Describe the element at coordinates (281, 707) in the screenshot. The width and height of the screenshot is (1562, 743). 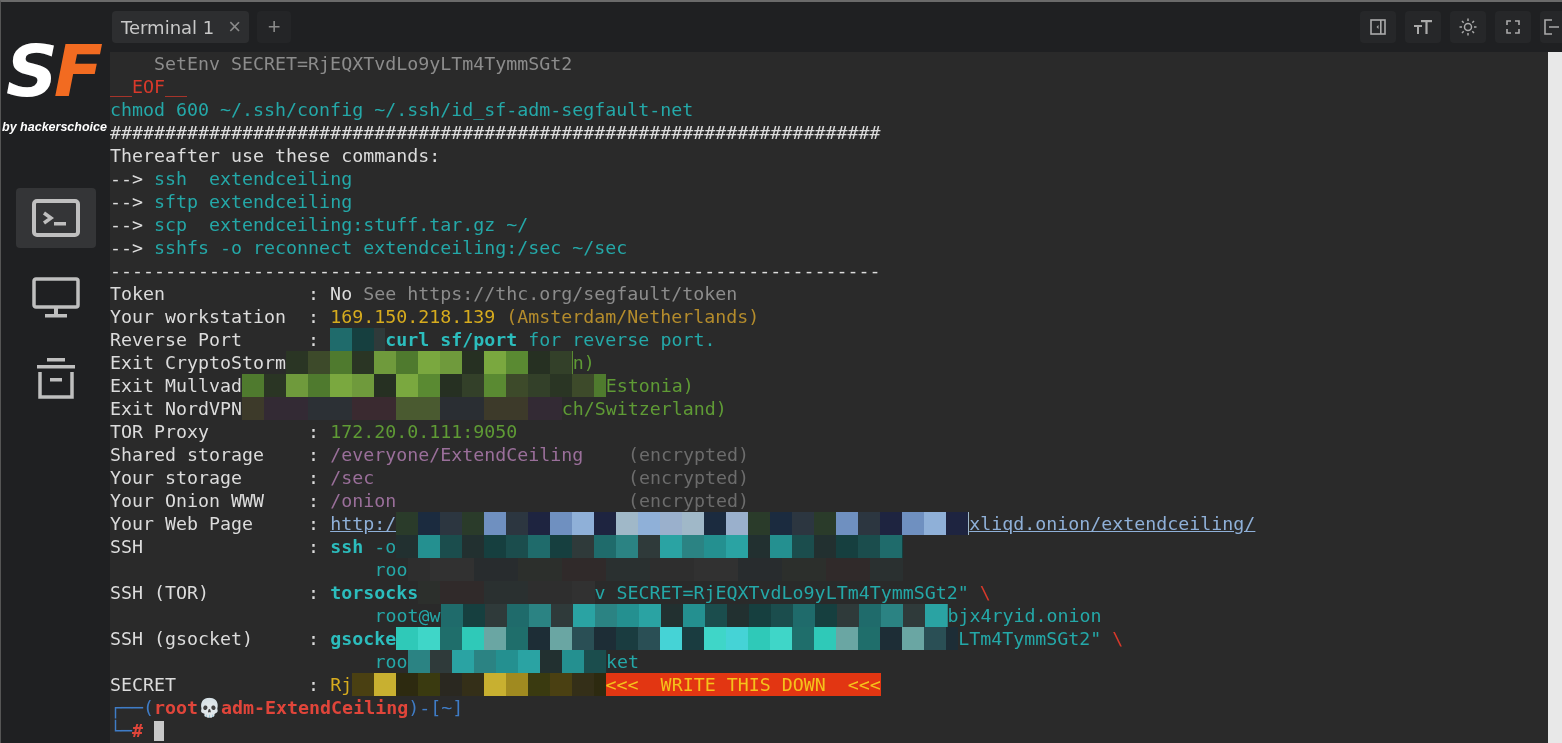
I see `prompt-text: root💀adm-ExtendCeiling` at that location.